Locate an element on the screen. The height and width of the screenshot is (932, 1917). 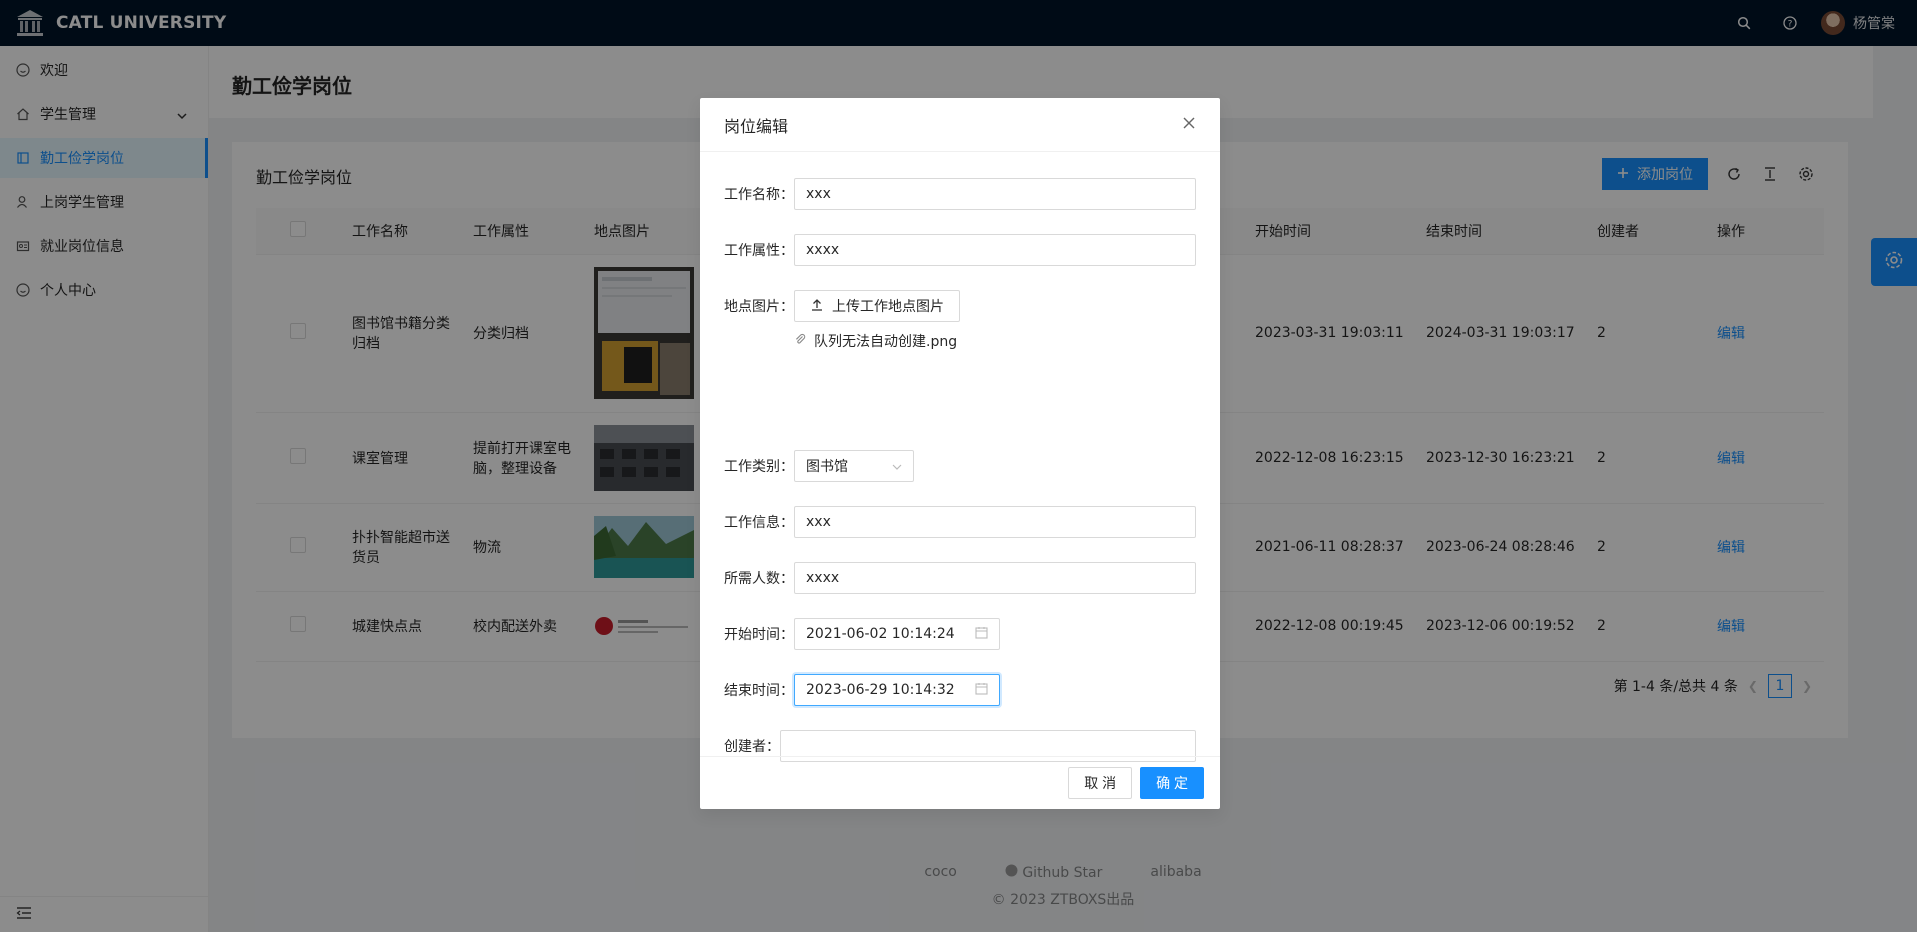
ok-button: 确 定 is located at coordinates (1172, 783).